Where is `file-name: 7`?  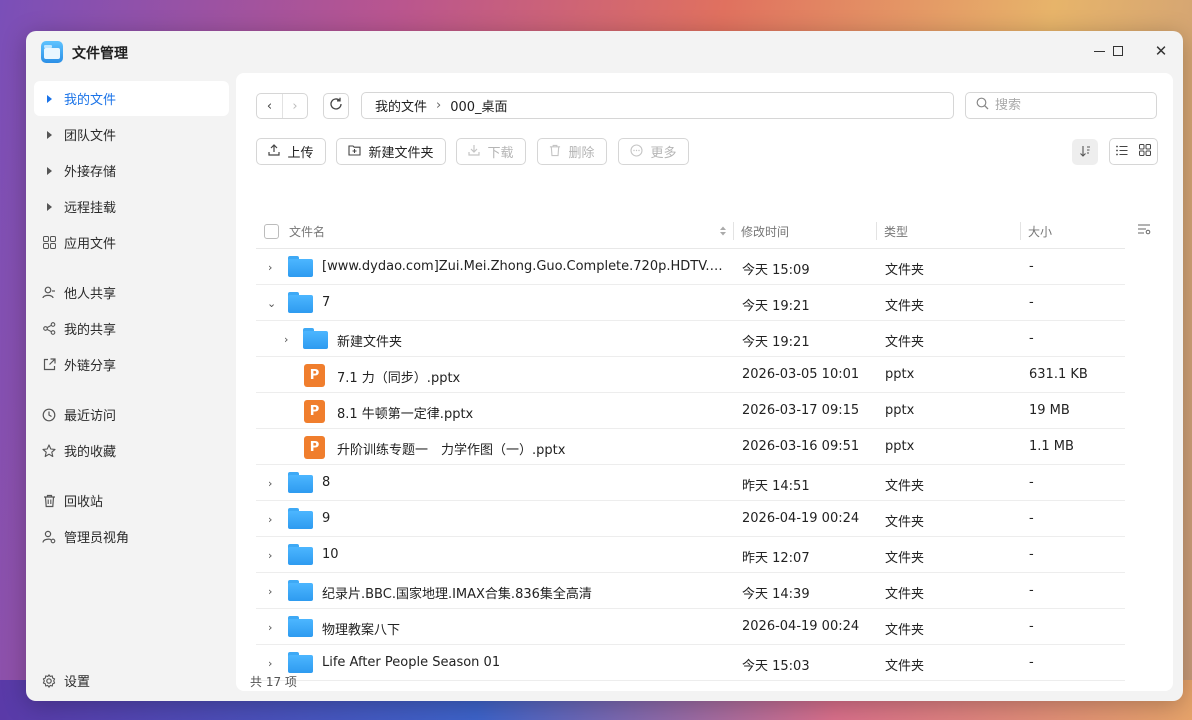
file-name: 7 is located at coordinates (326, 302).